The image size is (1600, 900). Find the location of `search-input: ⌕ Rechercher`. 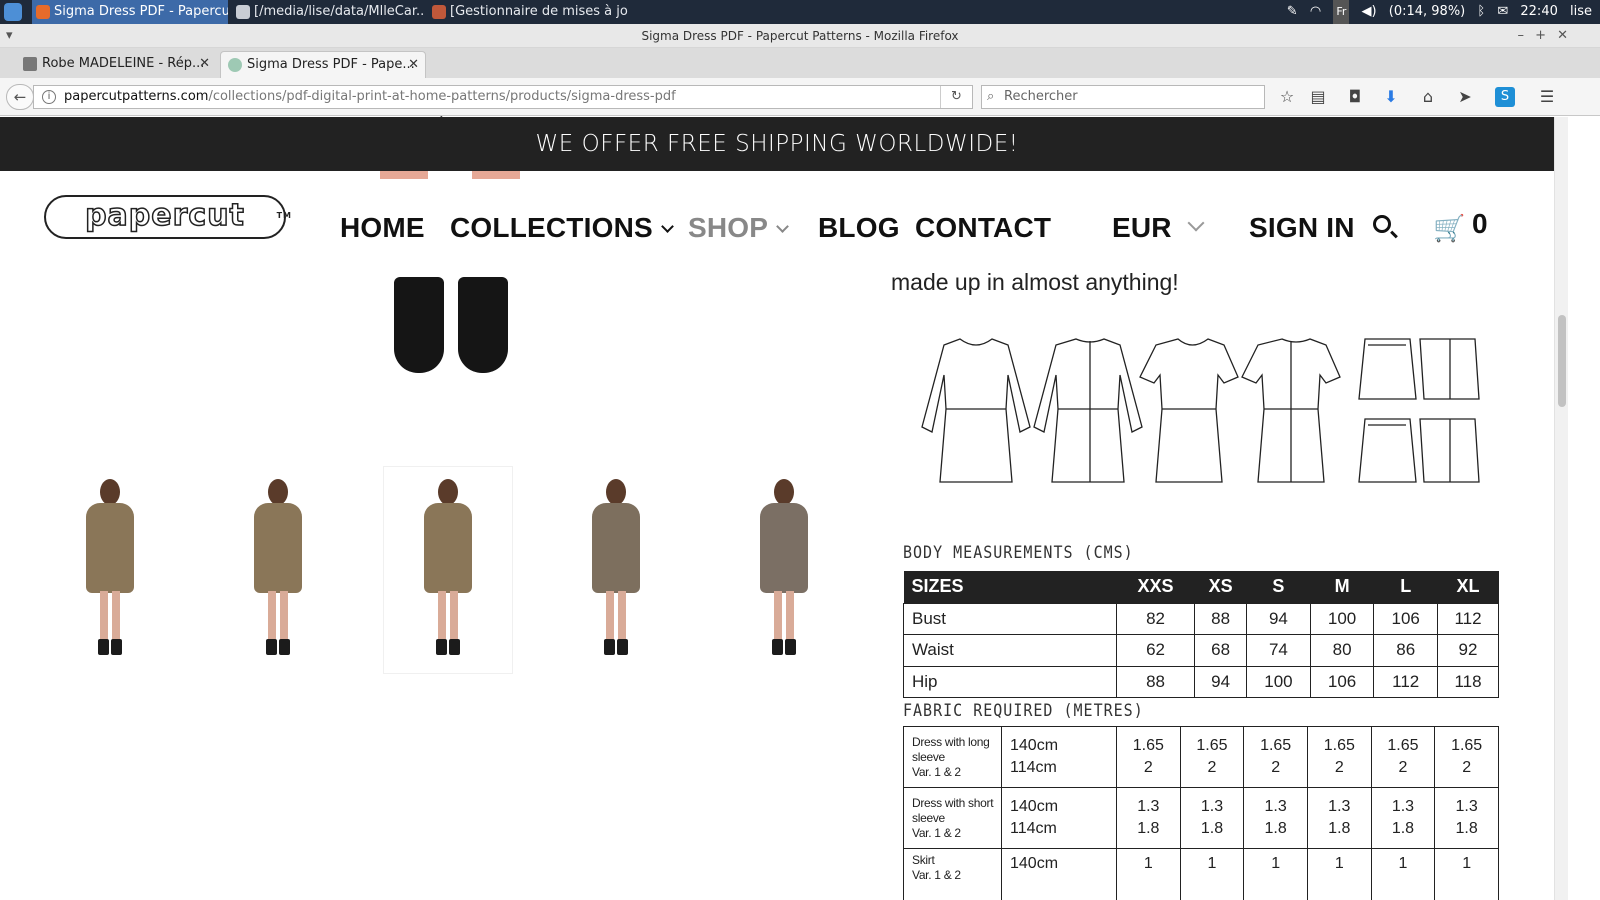

search-input: ⌕ Rechercher is located at coordinates (1123, 97).